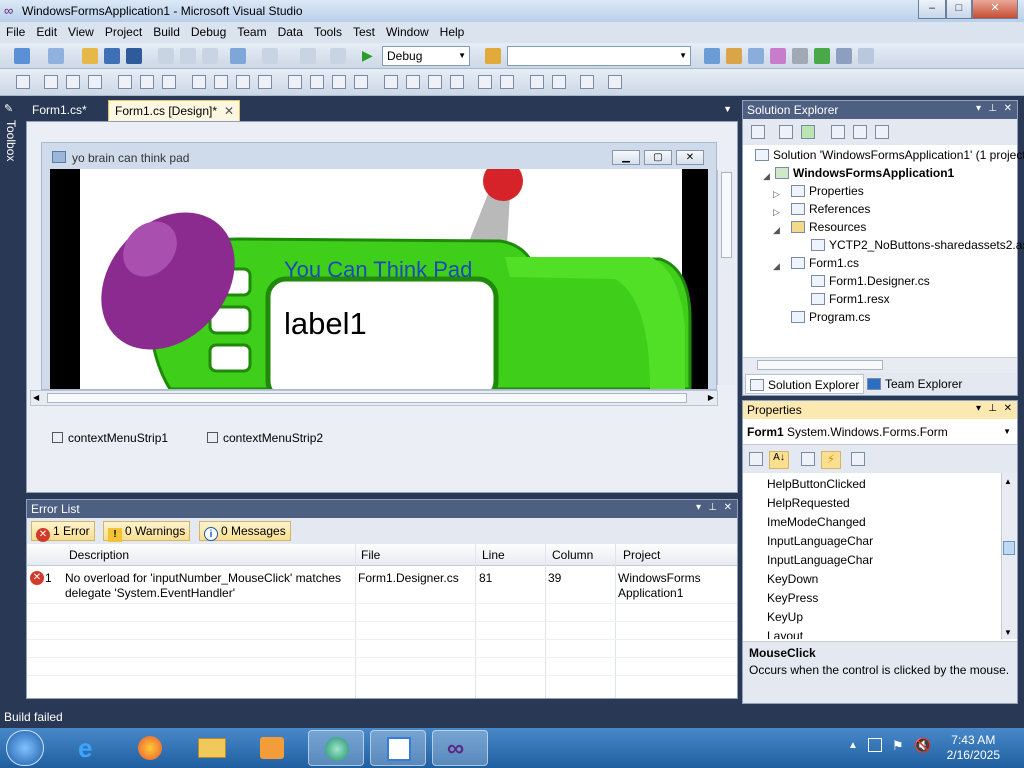  Describe the element at coordinates (90, 748) in the screenshot. I see `internet-explorer-button: e` at that location.